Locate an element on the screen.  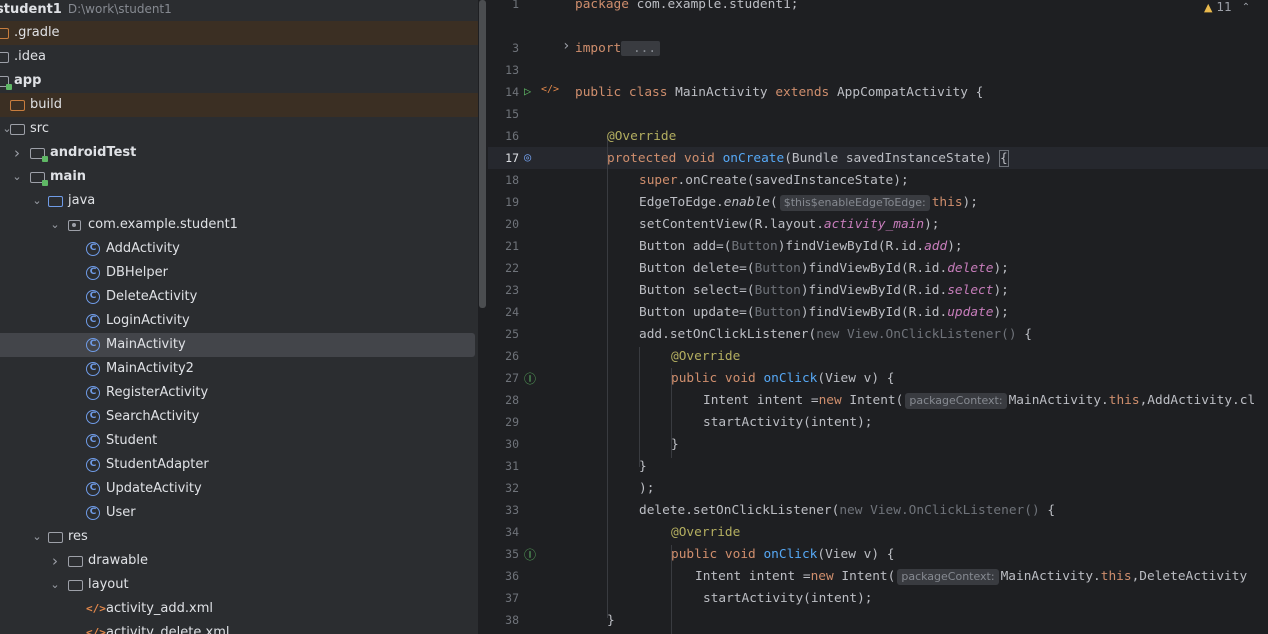
line-number: 23 is located at coordinates (503, 290).